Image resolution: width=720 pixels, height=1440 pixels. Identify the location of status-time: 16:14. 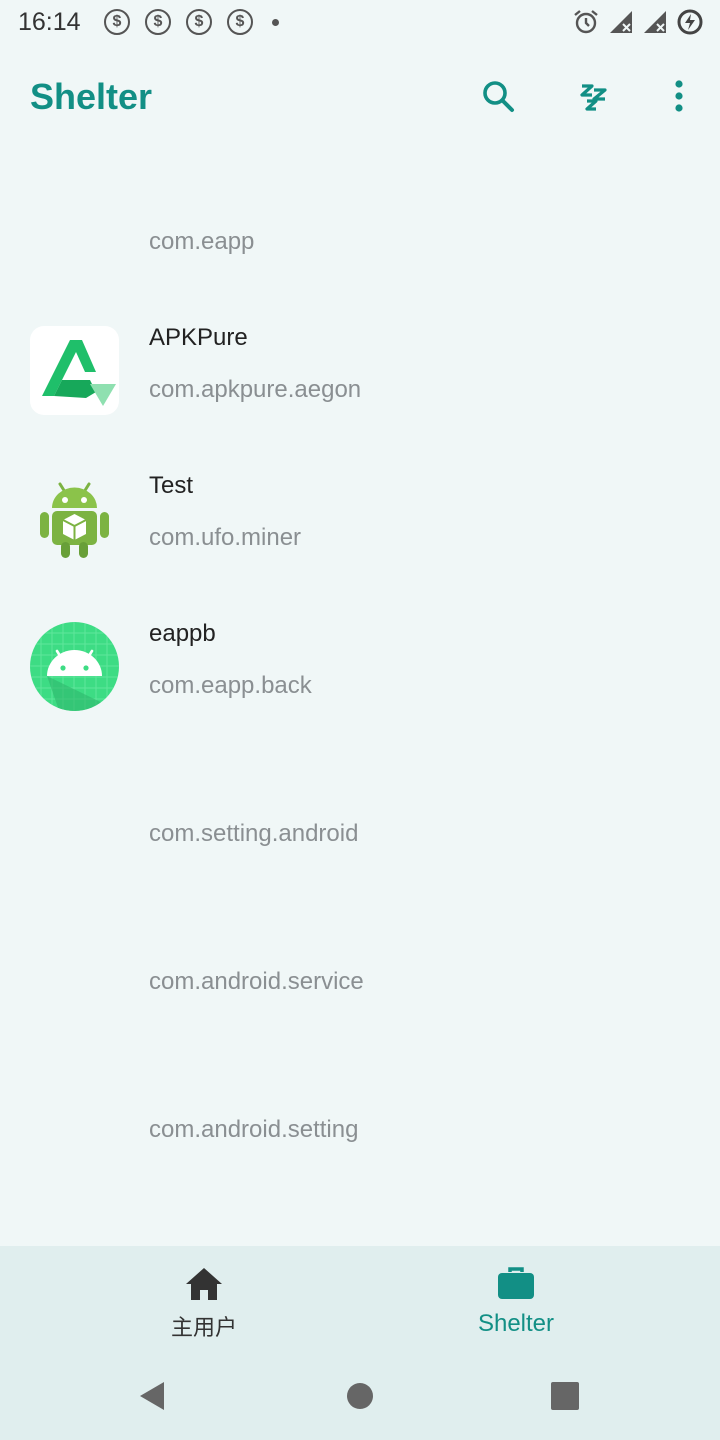
(49, 22).